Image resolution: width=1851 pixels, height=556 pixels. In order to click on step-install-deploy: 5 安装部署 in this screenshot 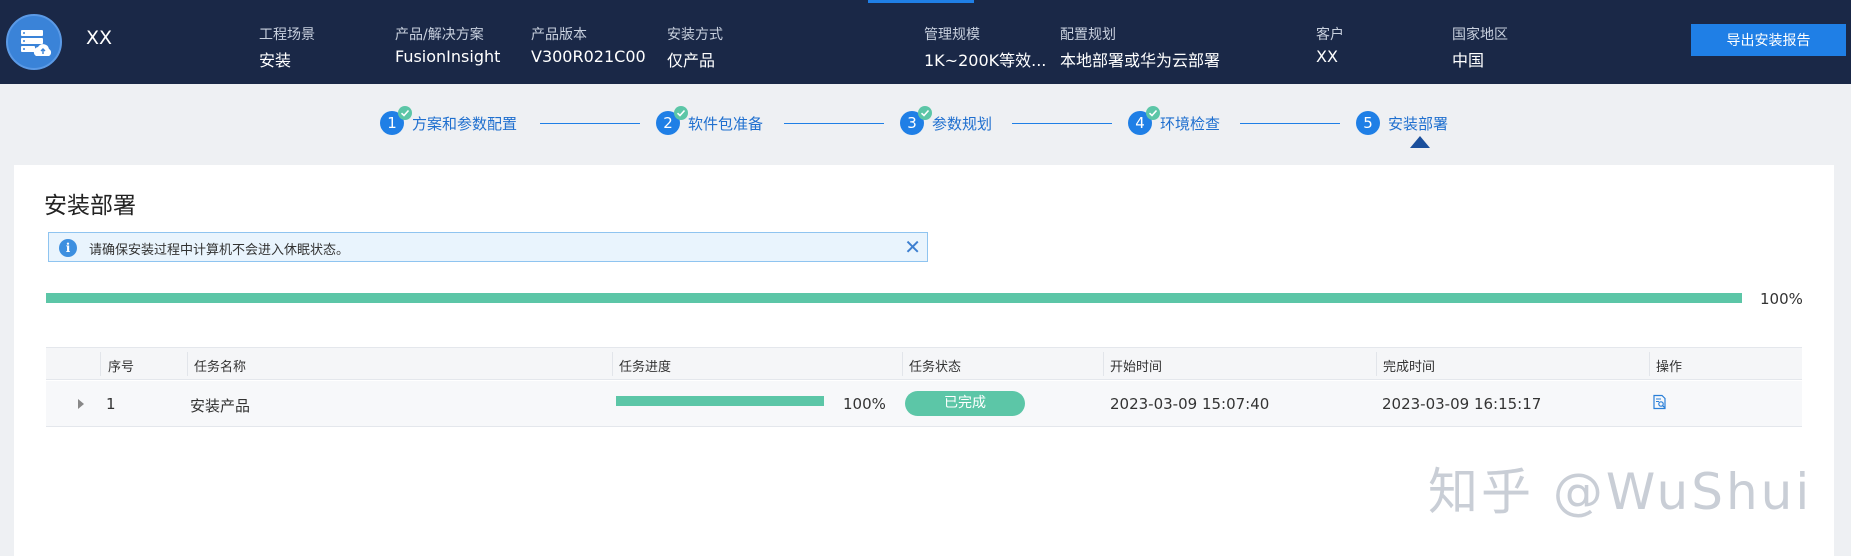, I will do `click(1402, 123)`.